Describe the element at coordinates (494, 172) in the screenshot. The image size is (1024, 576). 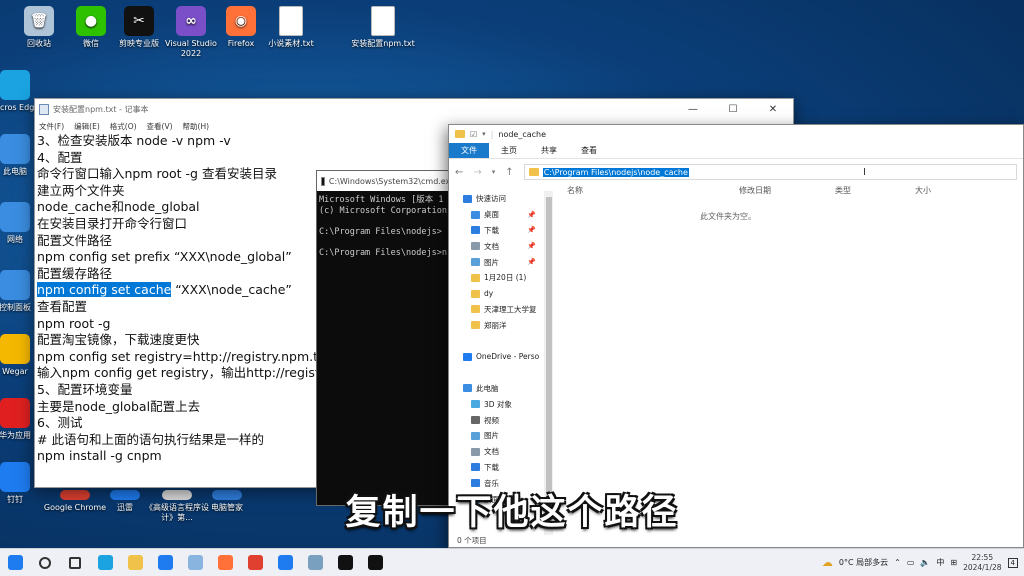
I see `recent-locations-icon: ▾` at that location.